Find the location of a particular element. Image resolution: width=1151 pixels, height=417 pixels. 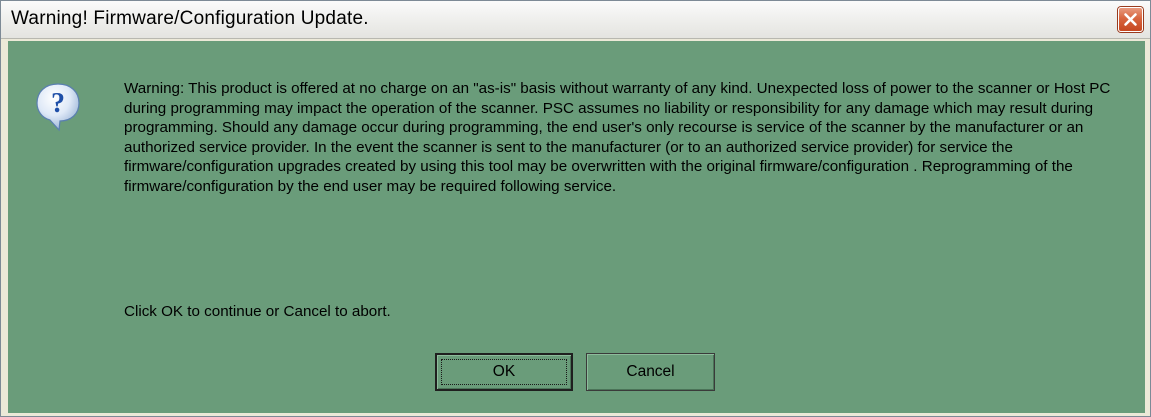

question-icon: ? is located at coordinates (58, 107).